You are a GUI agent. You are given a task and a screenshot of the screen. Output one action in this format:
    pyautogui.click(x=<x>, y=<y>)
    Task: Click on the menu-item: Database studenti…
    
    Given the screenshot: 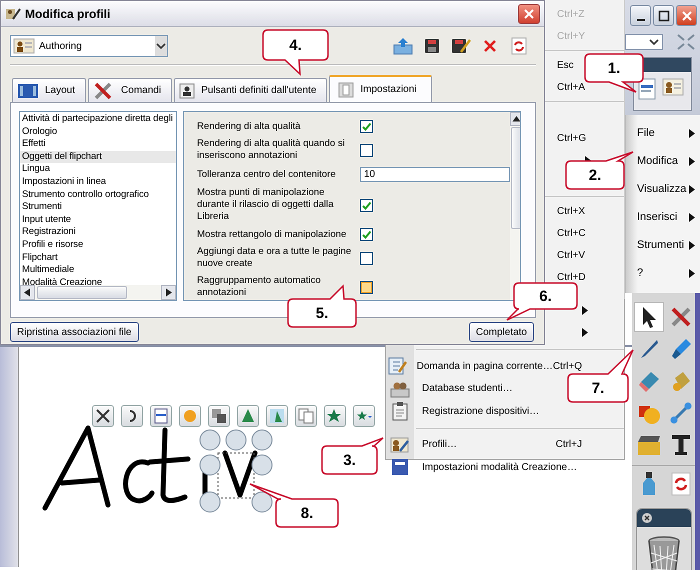 What is the action you would take?
    pyautogui.click(x=451, y=389)
    